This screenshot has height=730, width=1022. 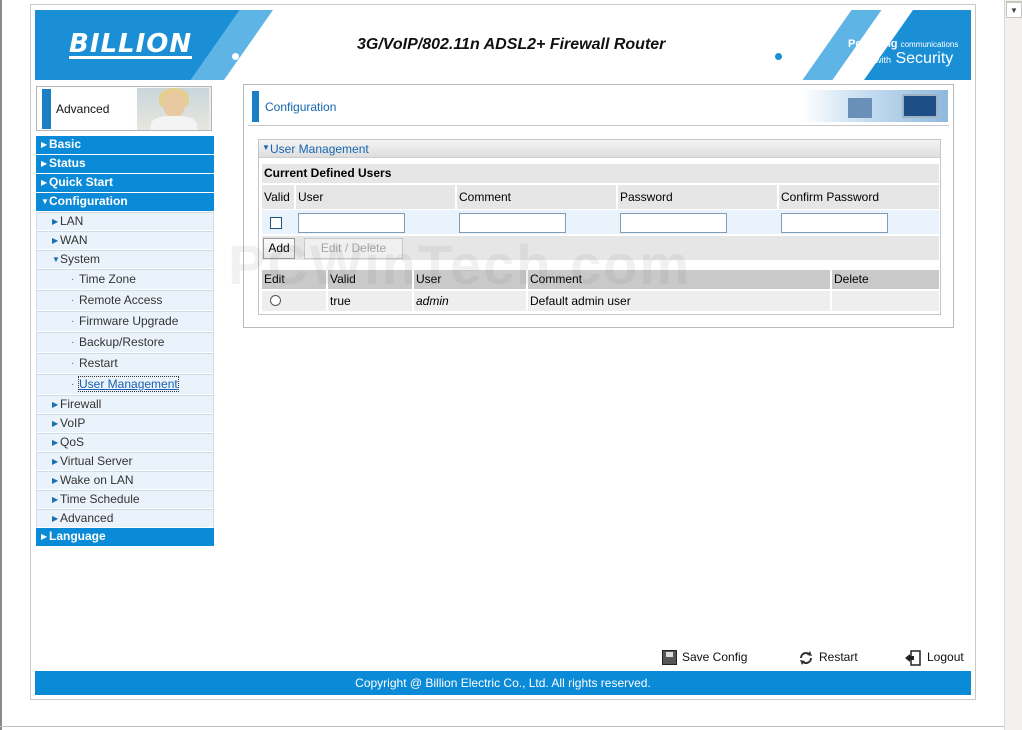 I want to click on restart-button: Restart, so click(x=828, y=657).